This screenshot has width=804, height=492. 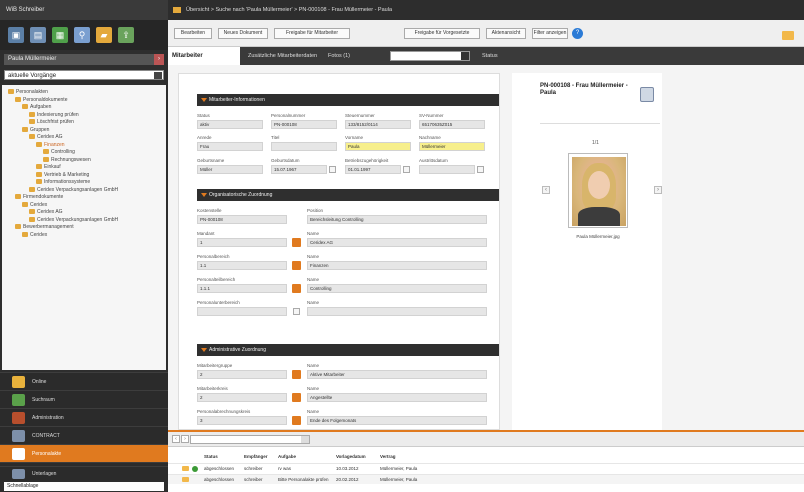 I want to click on section-header: Mitarbeiter-Informationen, so click(x=348, y=100).